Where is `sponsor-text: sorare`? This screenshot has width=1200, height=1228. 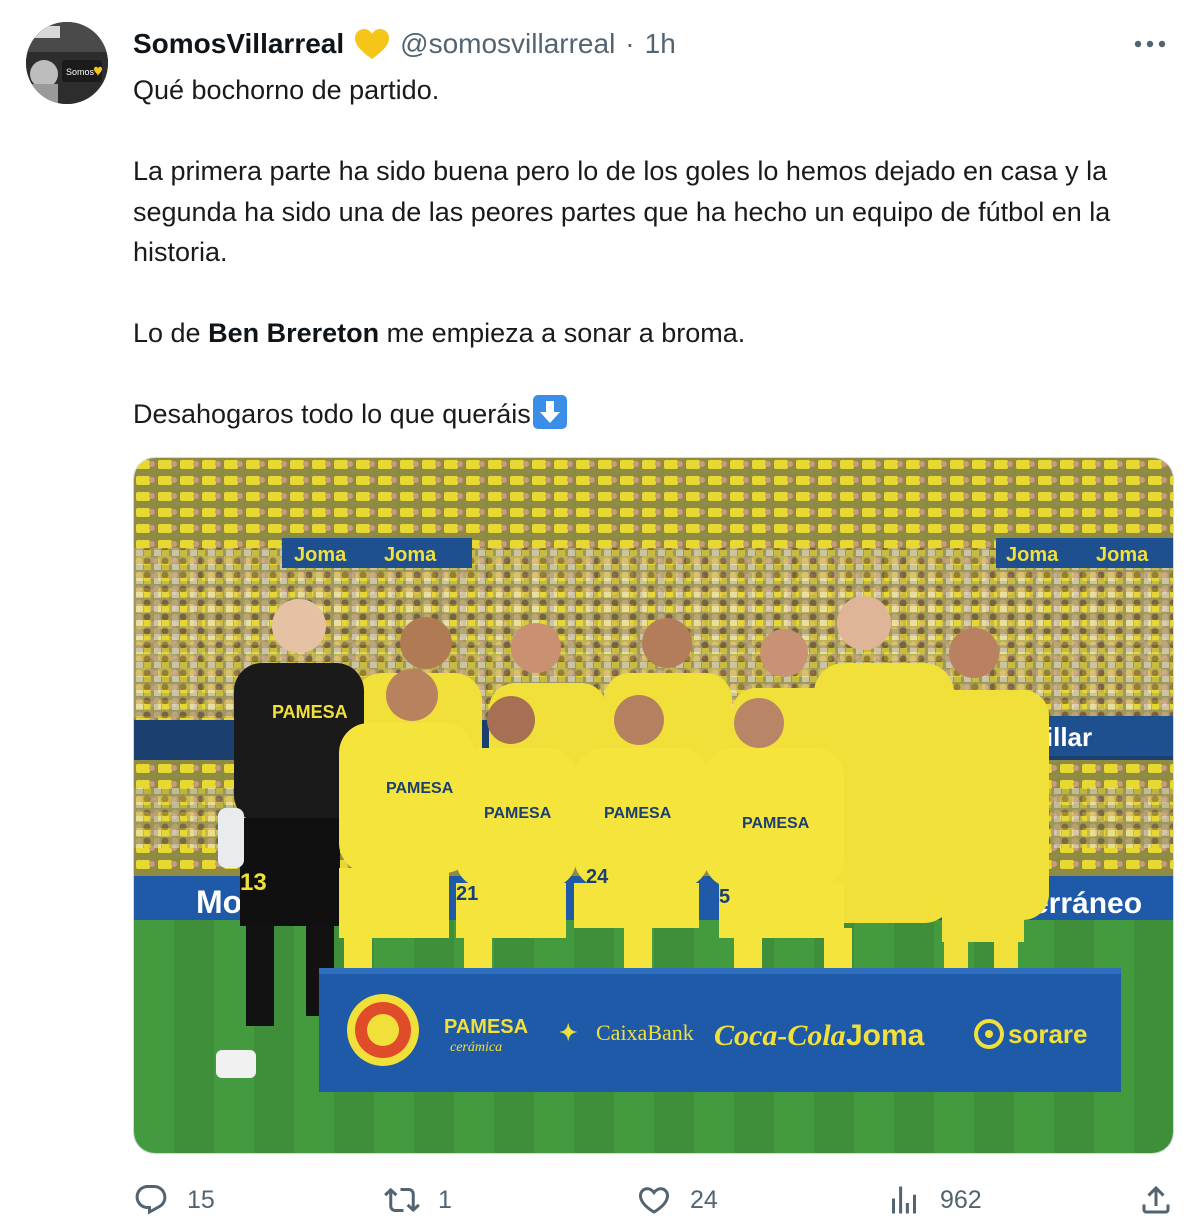
sponsor-text: sorare is located at coordinates (1048, 1034).